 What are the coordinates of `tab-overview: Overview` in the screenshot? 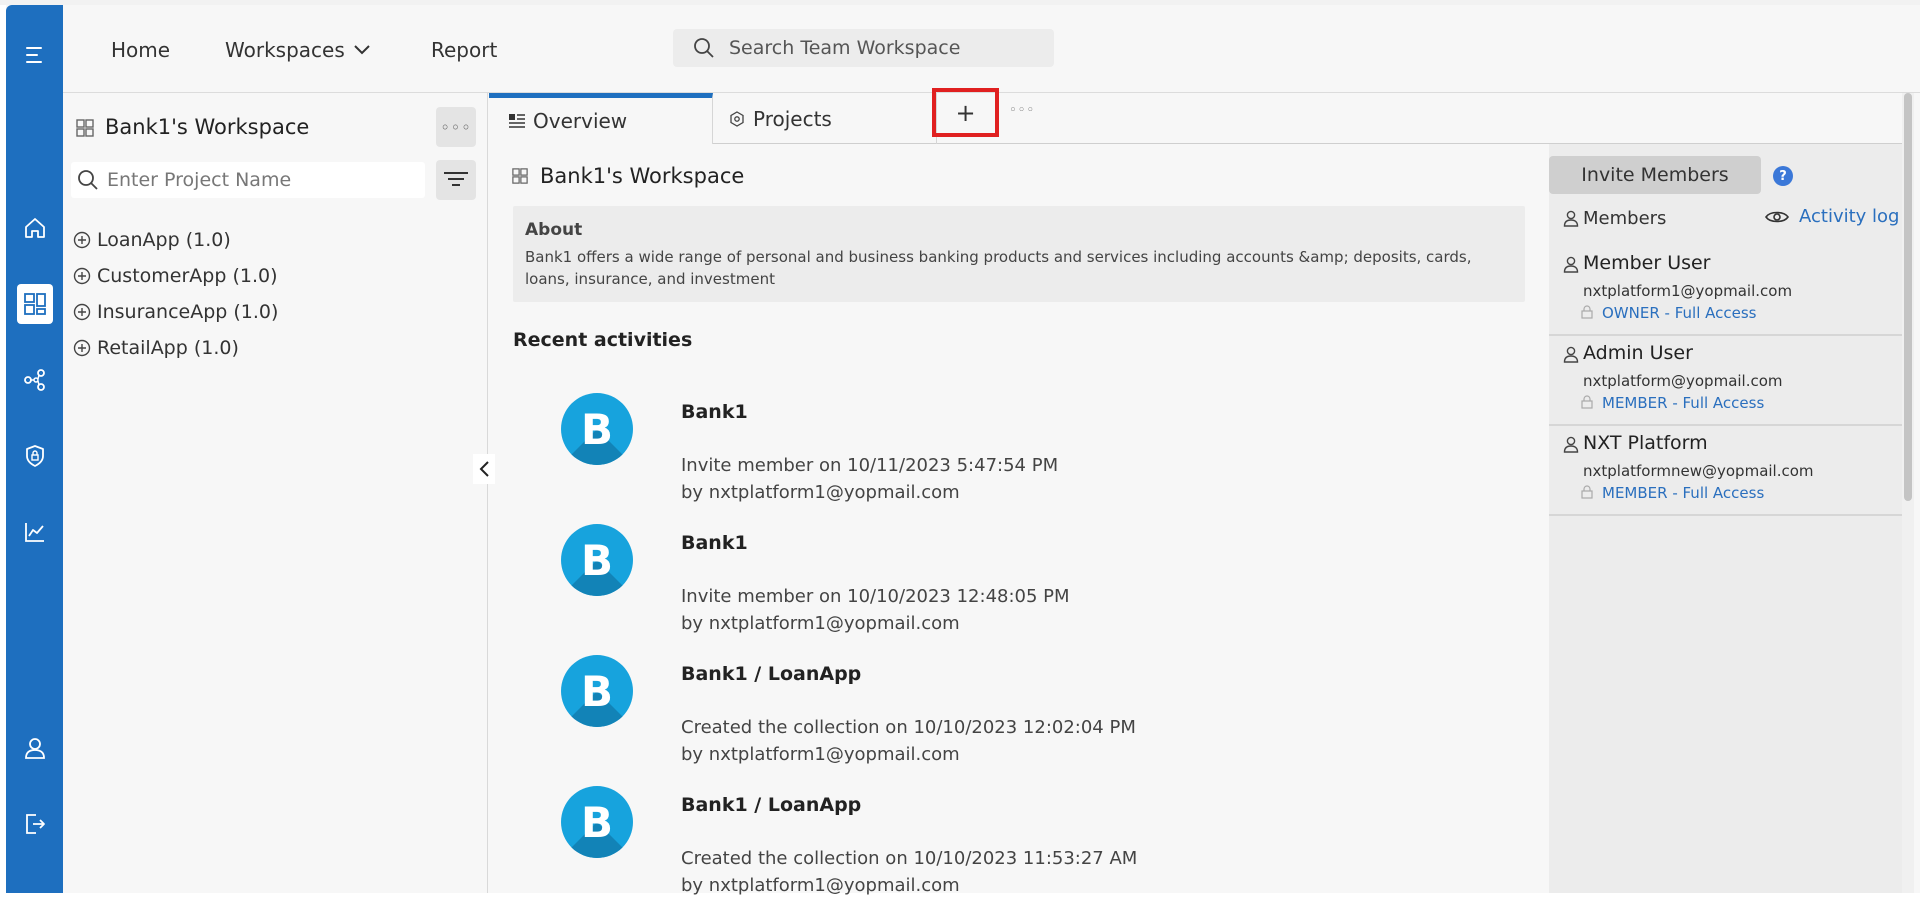 It's located at (601, 118).